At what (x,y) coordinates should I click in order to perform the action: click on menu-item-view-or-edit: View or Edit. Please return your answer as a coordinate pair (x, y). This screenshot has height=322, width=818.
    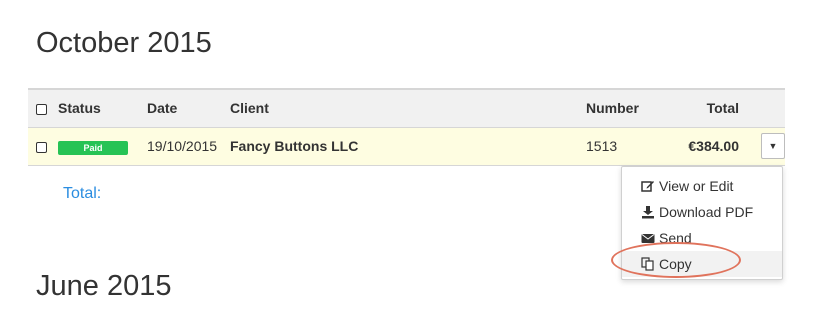
    Looking at the image, I should click on (702, 186).